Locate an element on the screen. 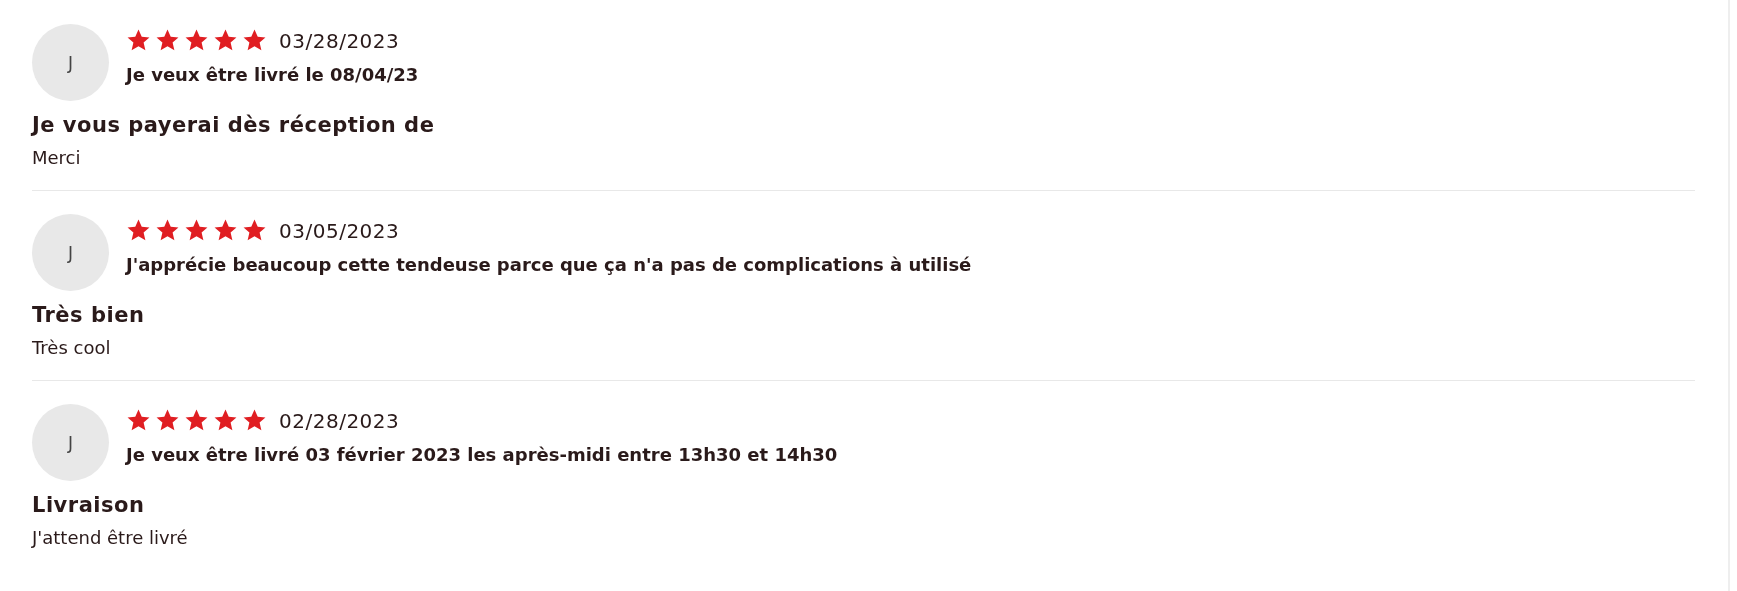  review-title: Livraison is located at coordinates (89, 505).